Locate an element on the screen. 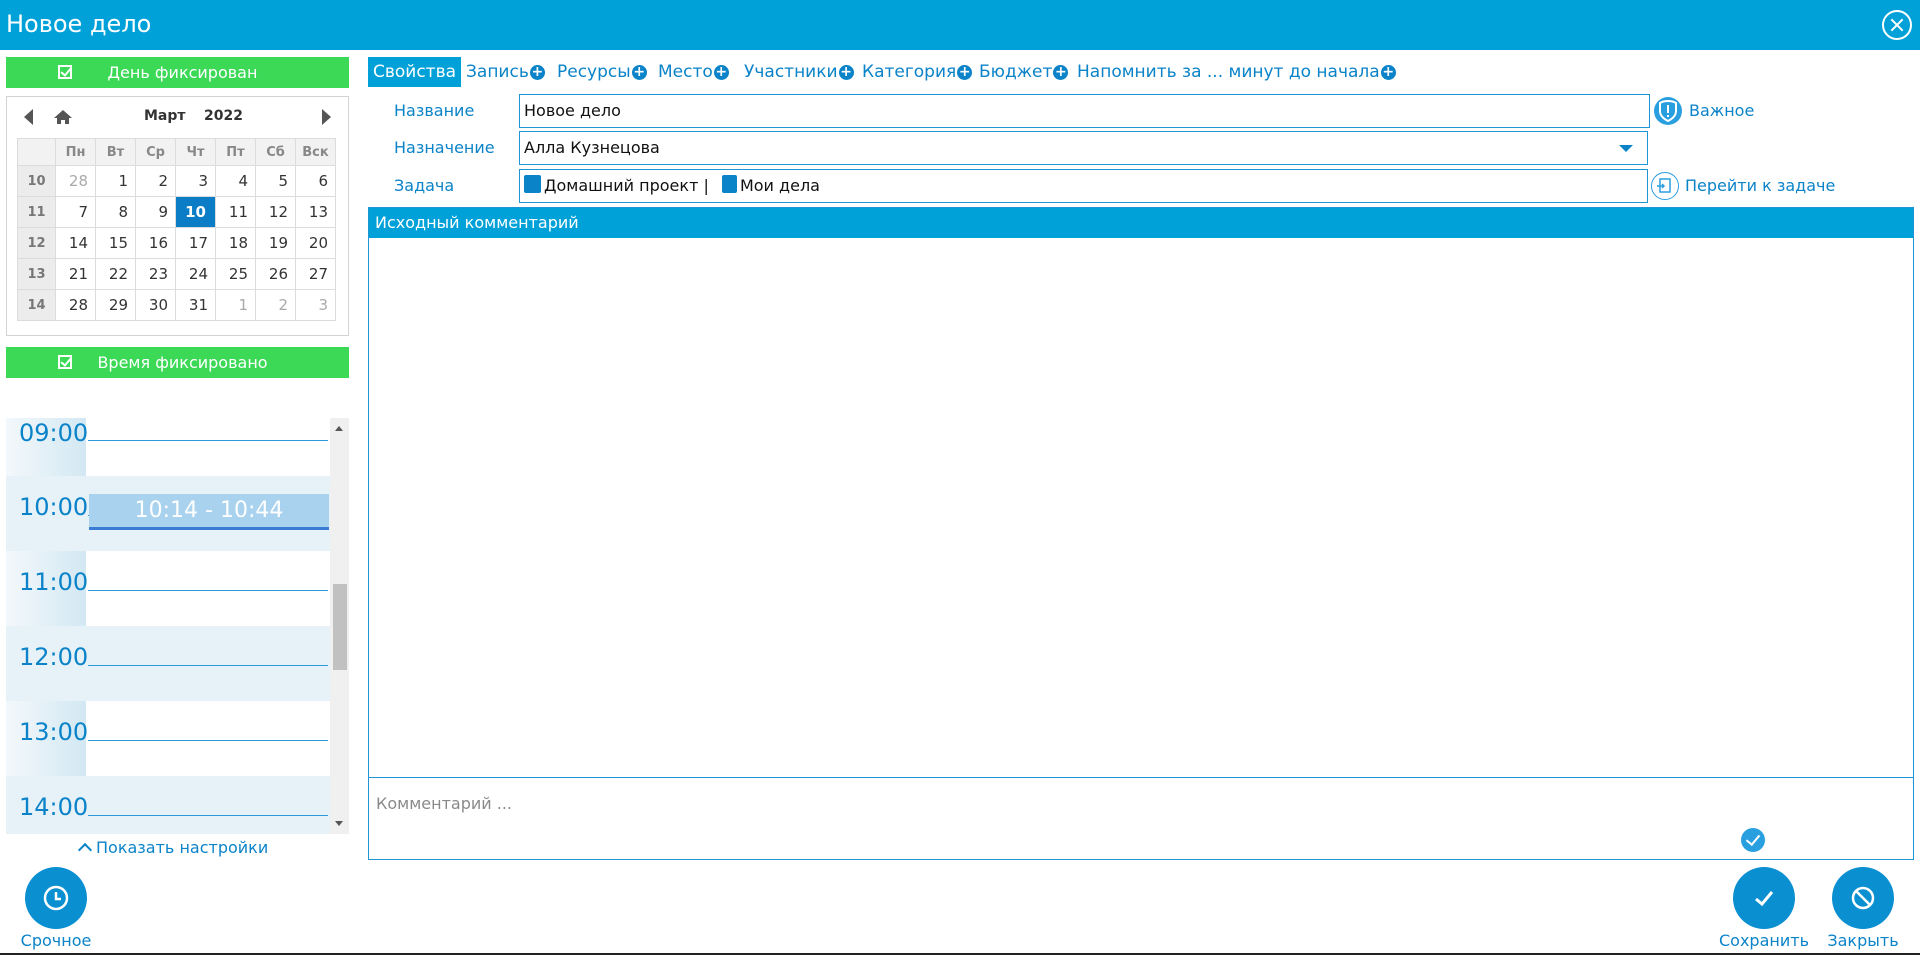 The width and height of the screenshot is (1920, 955). weekday-header: Пн is located at coordinates (75, 152).